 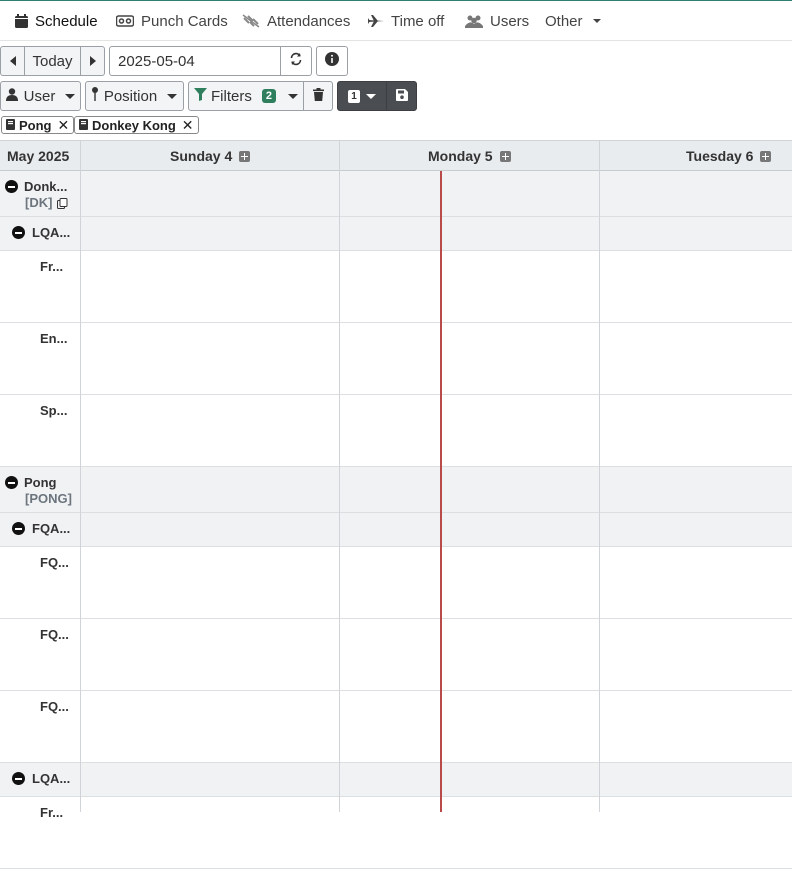 I want to click on column-header-monday: Monday 5, so click(x=469, y=156).